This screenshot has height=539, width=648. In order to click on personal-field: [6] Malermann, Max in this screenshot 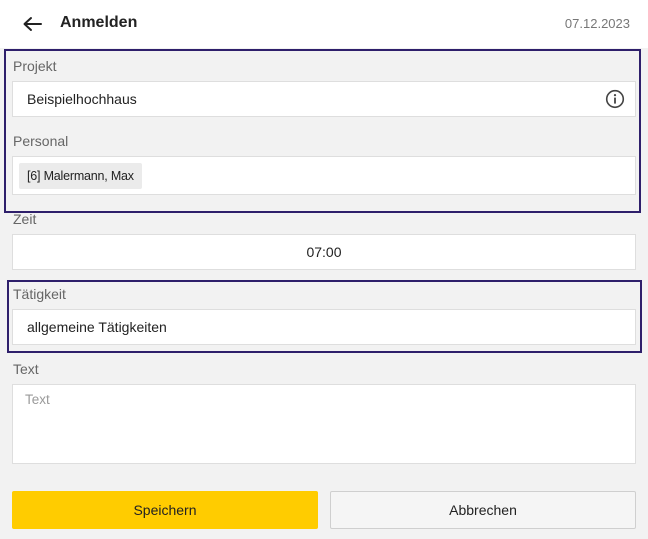, I will do `click(324, 175)`.